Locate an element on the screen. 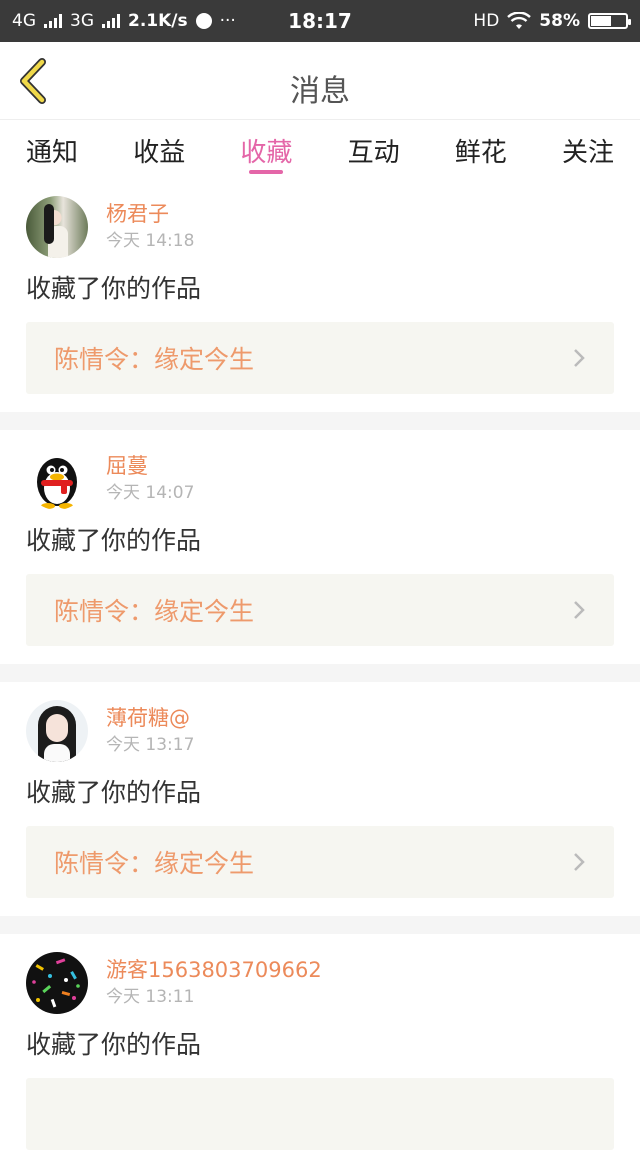 The width and height of the screenshot is (640, 1168). tab-flowers: 鲜花 is located at coordinates (481, 149).